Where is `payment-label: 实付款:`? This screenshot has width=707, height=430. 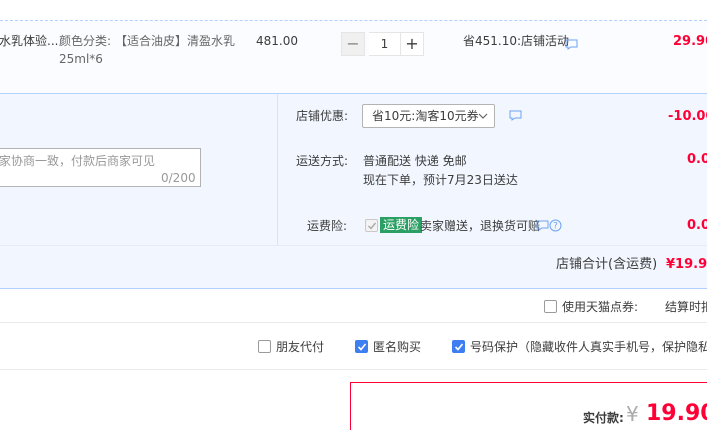
payment-label: 实付款: is located at coordinates (603, 418).